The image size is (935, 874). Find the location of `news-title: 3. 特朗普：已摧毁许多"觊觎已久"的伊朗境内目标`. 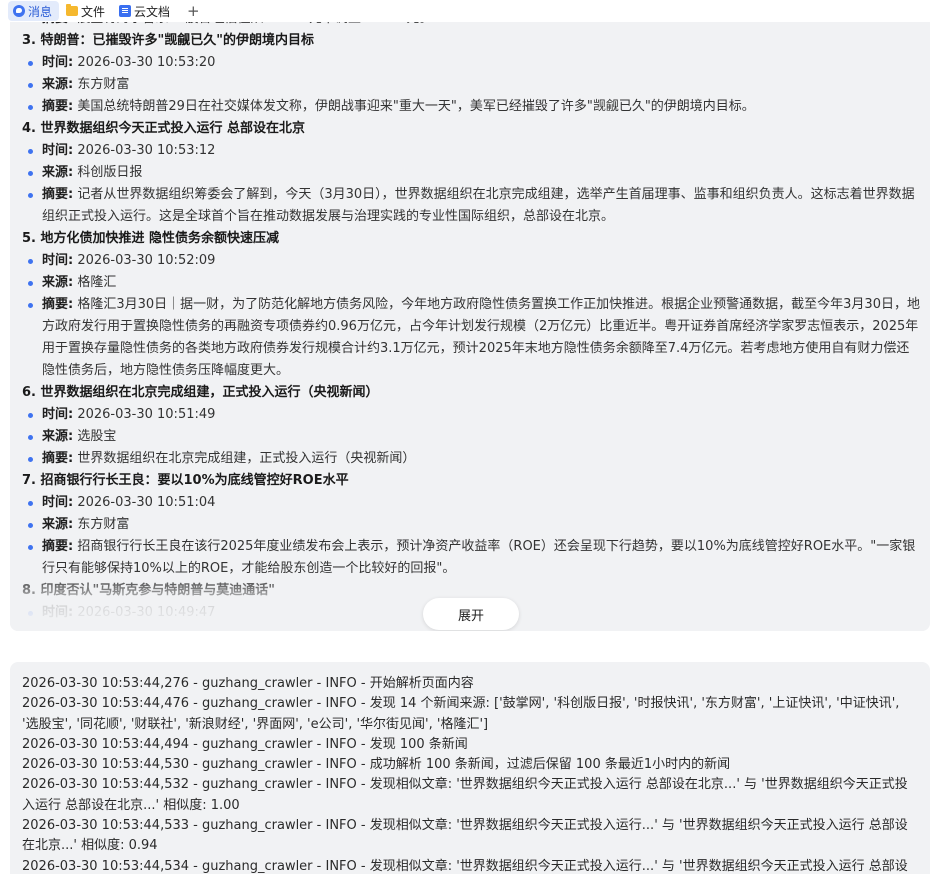

news-title: 3. 特朗普：已摧毁许多"觊觎已久"的伊朗境内目标 is located at coordinates (168, 40).